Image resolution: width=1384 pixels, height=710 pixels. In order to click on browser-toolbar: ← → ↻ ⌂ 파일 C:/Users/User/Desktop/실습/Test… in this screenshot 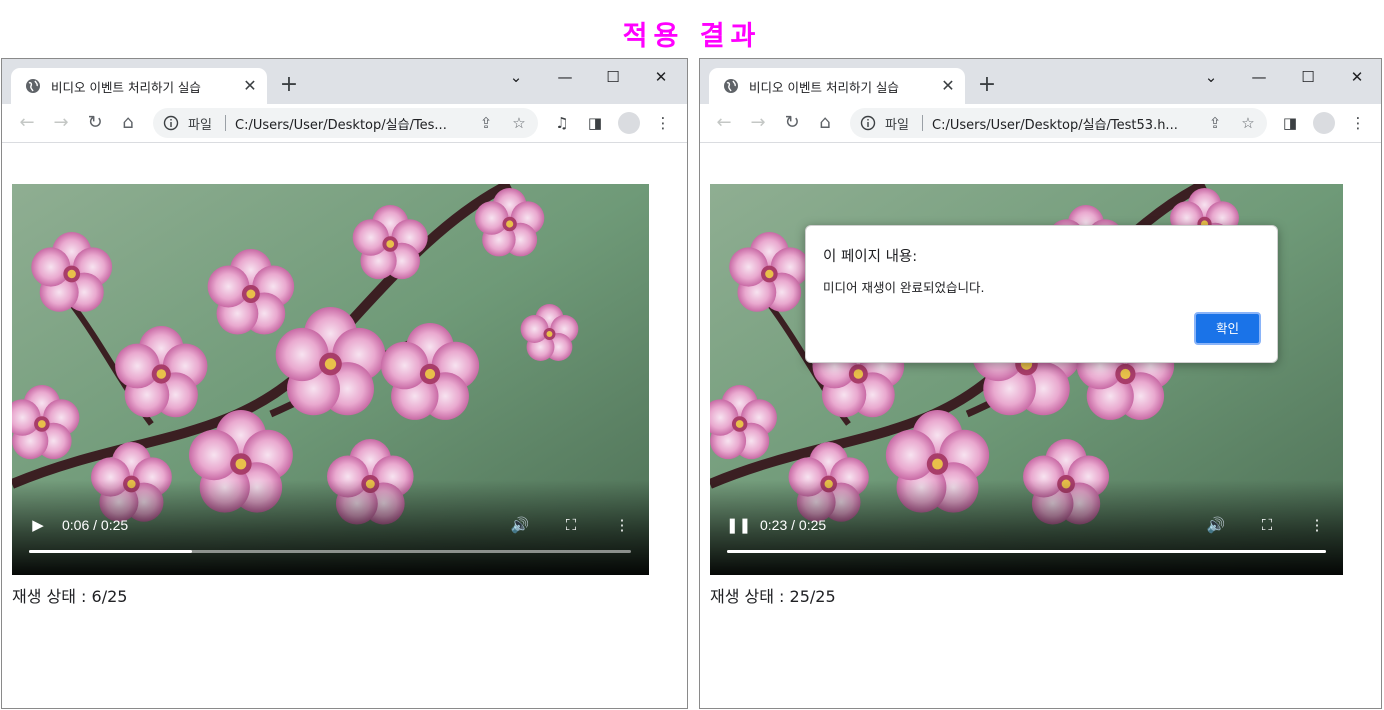, I will do `click(1040, 123)`.